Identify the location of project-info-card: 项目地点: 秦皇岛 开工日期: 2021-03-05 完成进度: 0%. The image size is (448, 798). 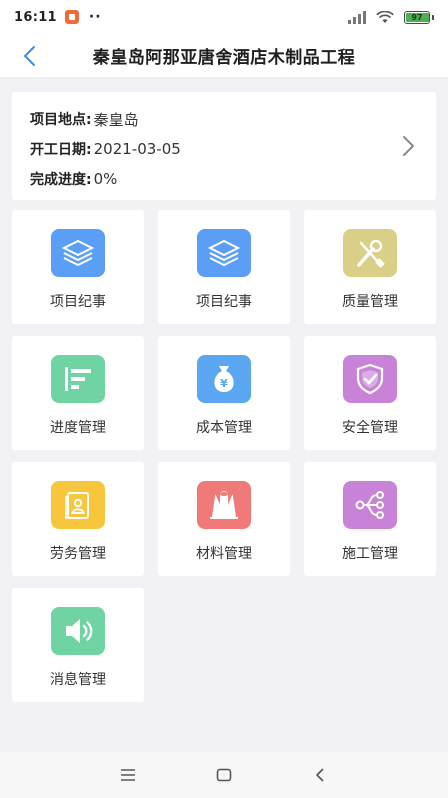
(224, 146).